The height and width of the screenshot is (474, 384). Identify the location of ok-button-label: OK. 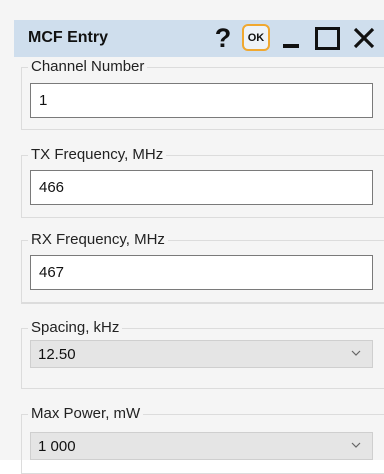
(256, 37).